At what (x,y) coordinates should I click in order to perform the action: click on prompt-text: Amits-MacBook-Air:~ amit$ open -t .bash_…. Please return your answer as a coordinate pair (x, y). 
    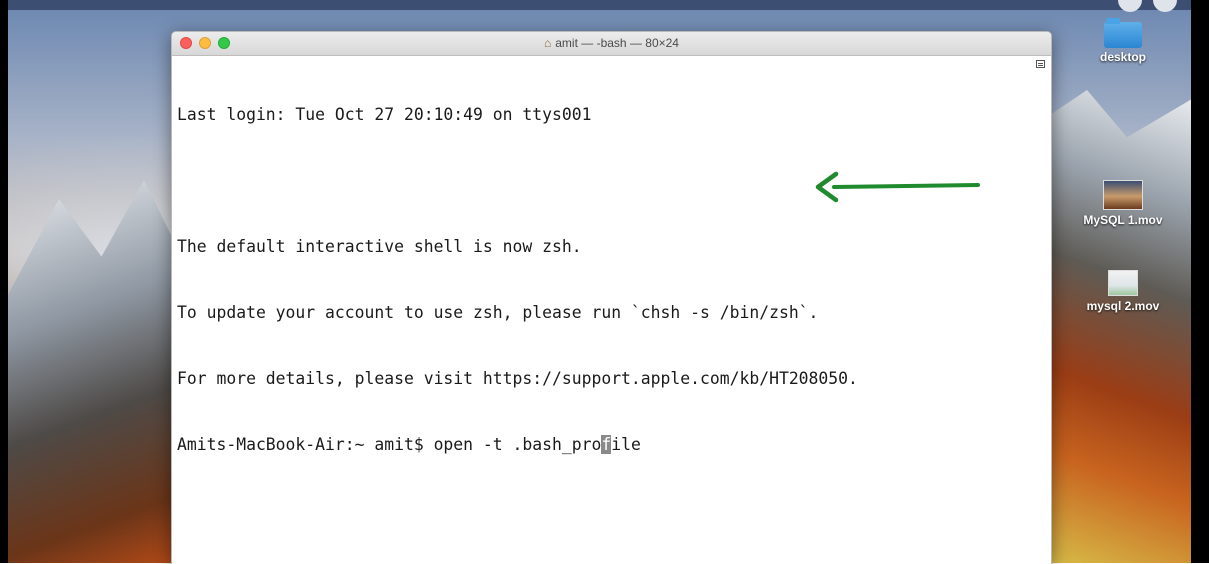
    Looking at the image, I should click on (389, 444).